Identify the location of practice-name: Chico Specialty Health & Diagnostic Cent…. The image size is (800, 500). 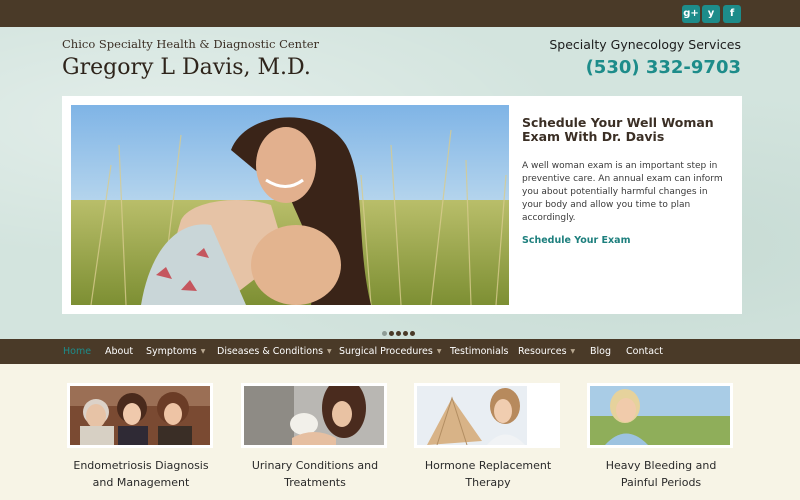
(190, 44).